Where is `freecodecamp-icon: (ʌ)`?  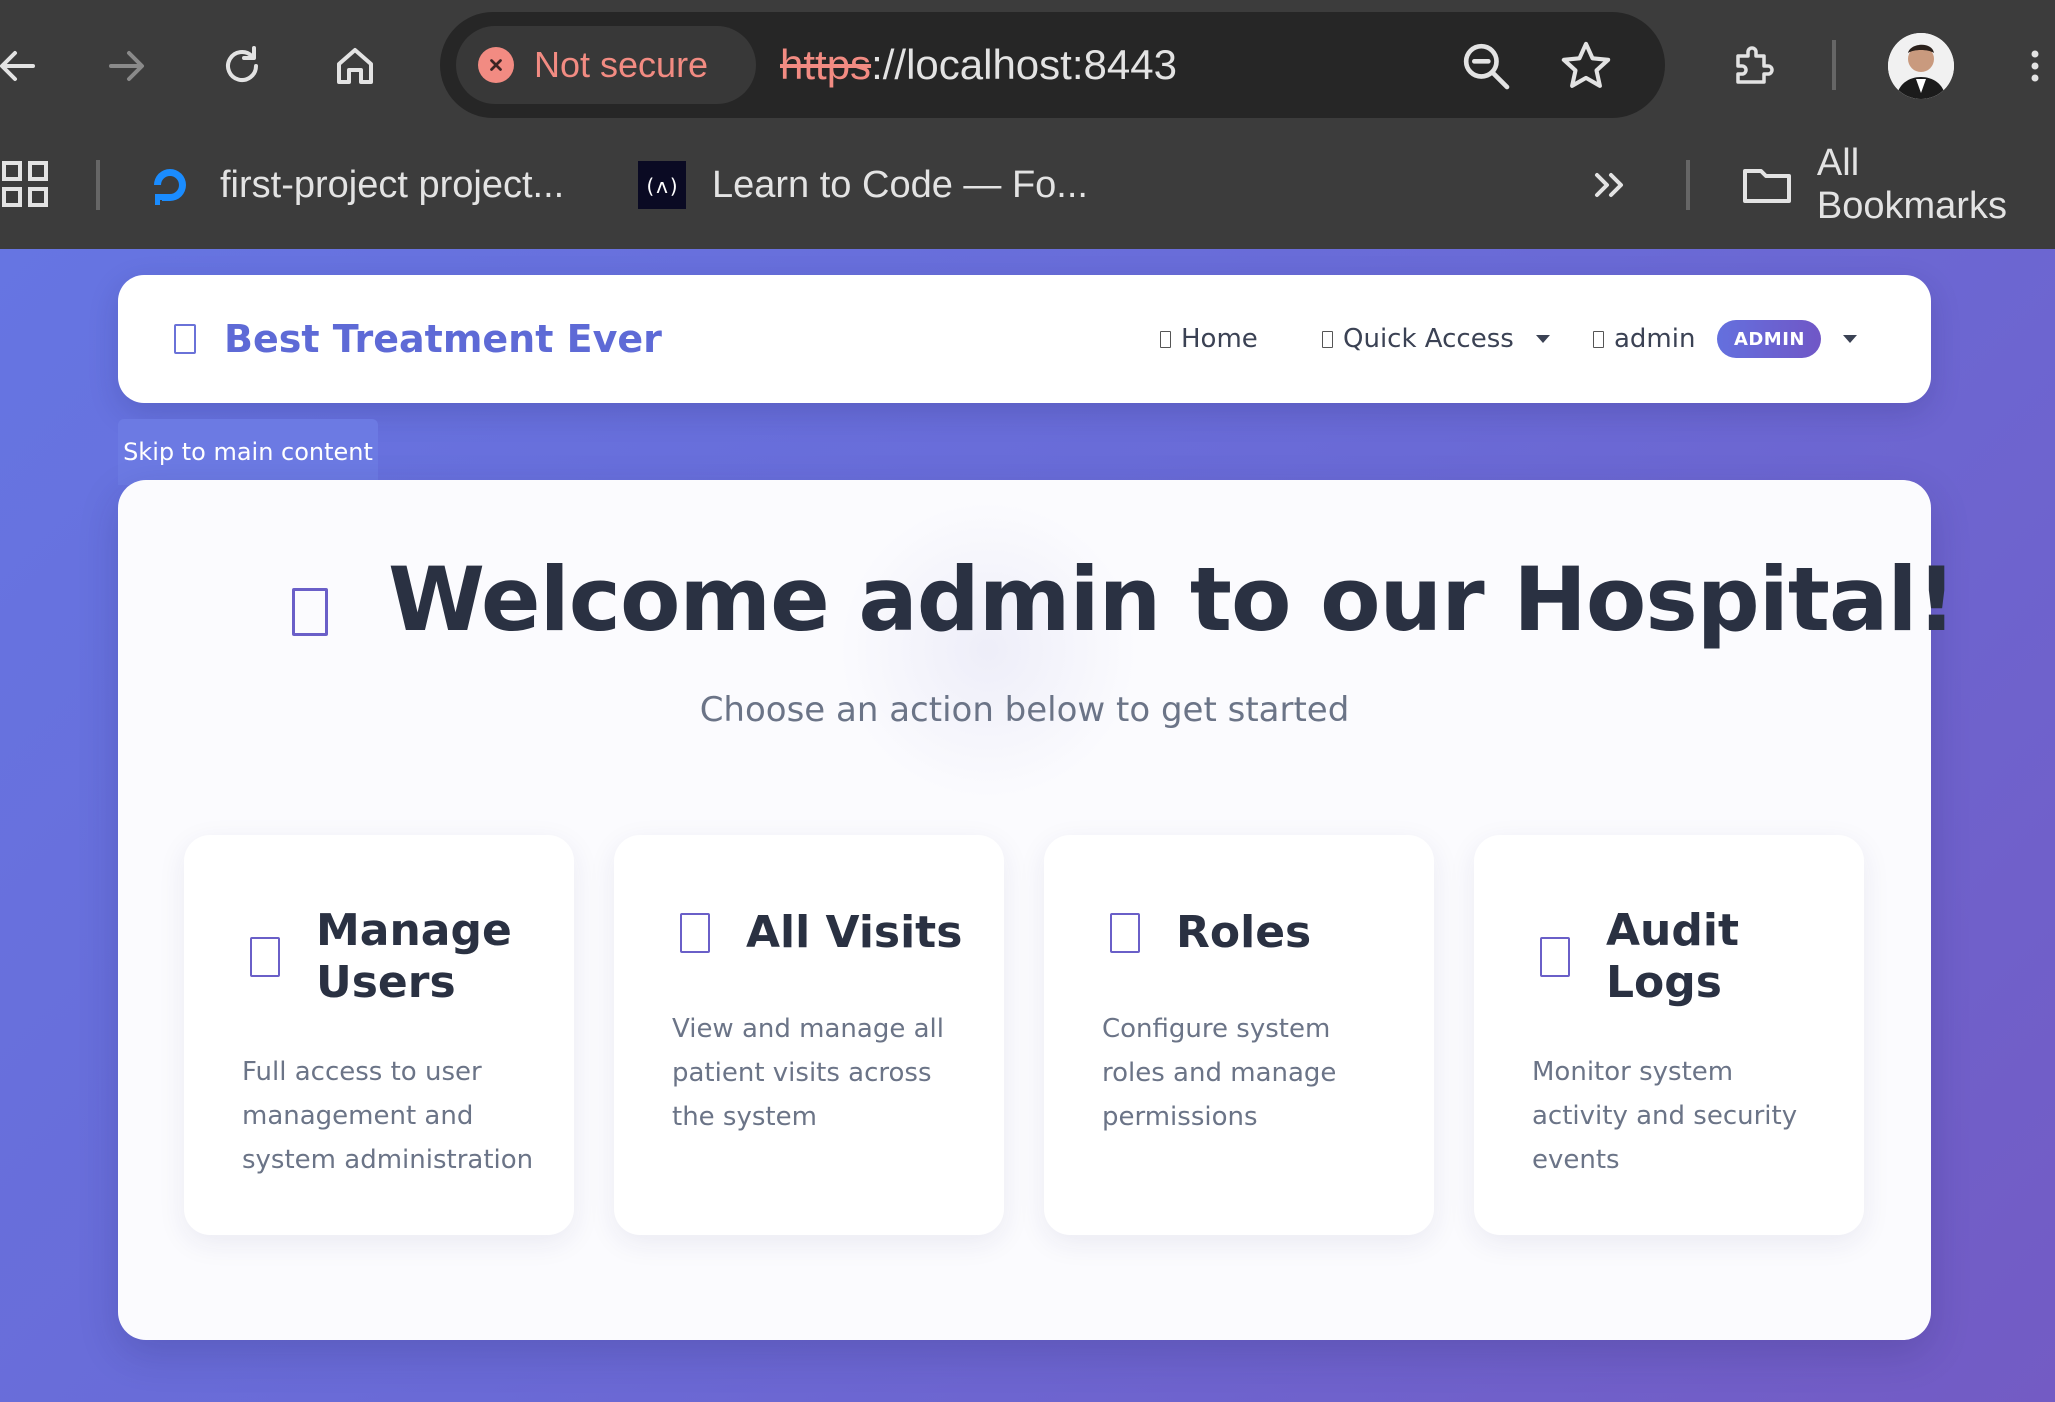
freecodecamp-icon: (ʌ) is located at coordinates (662, 185).